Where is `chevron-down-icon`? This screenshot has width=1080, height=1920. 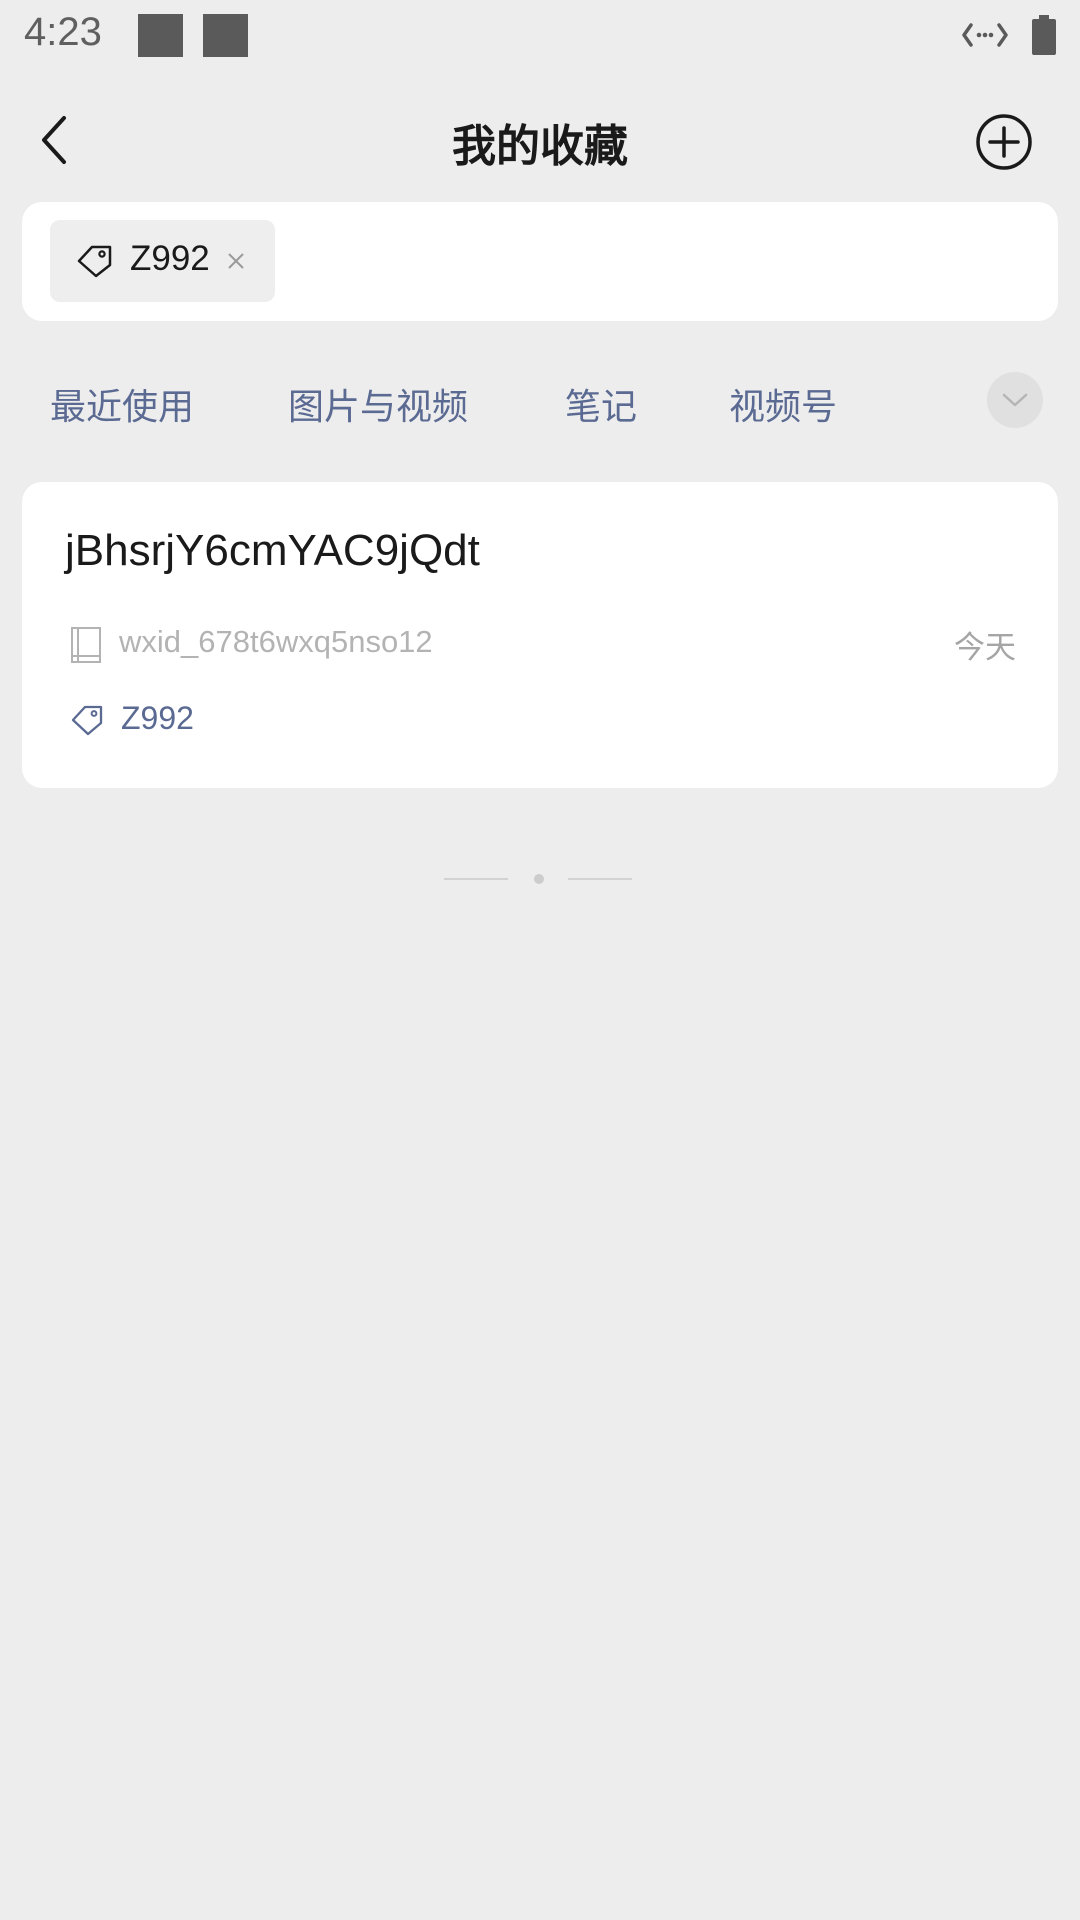 chevron-down-icon is located at coordinates (1015, 400).